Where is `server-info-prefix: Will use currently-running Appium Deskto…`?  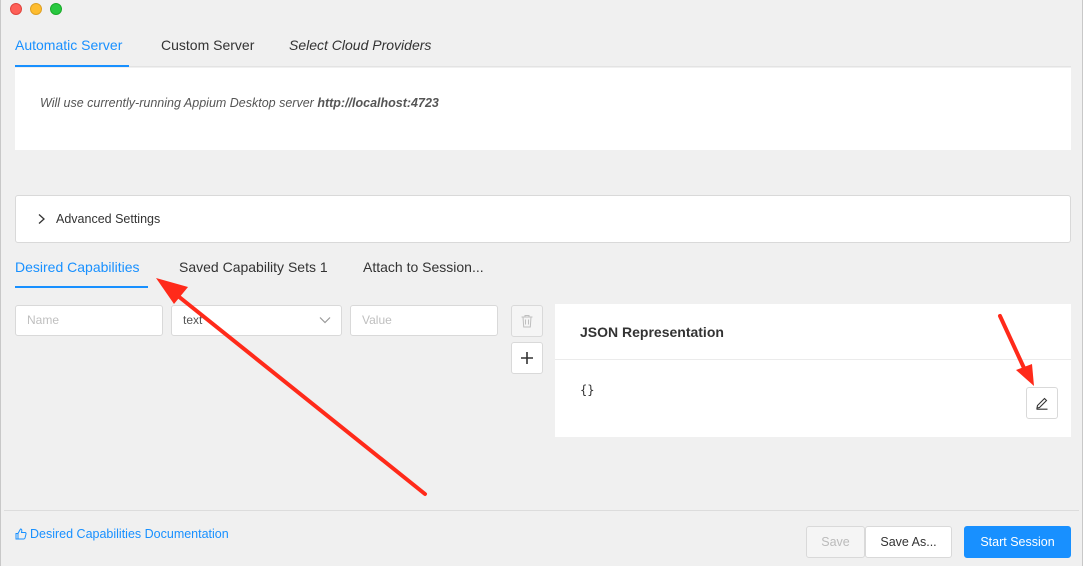 server-info-prefix: Will use currently-running Appium Deskto… is located at coordinates (179, 103).